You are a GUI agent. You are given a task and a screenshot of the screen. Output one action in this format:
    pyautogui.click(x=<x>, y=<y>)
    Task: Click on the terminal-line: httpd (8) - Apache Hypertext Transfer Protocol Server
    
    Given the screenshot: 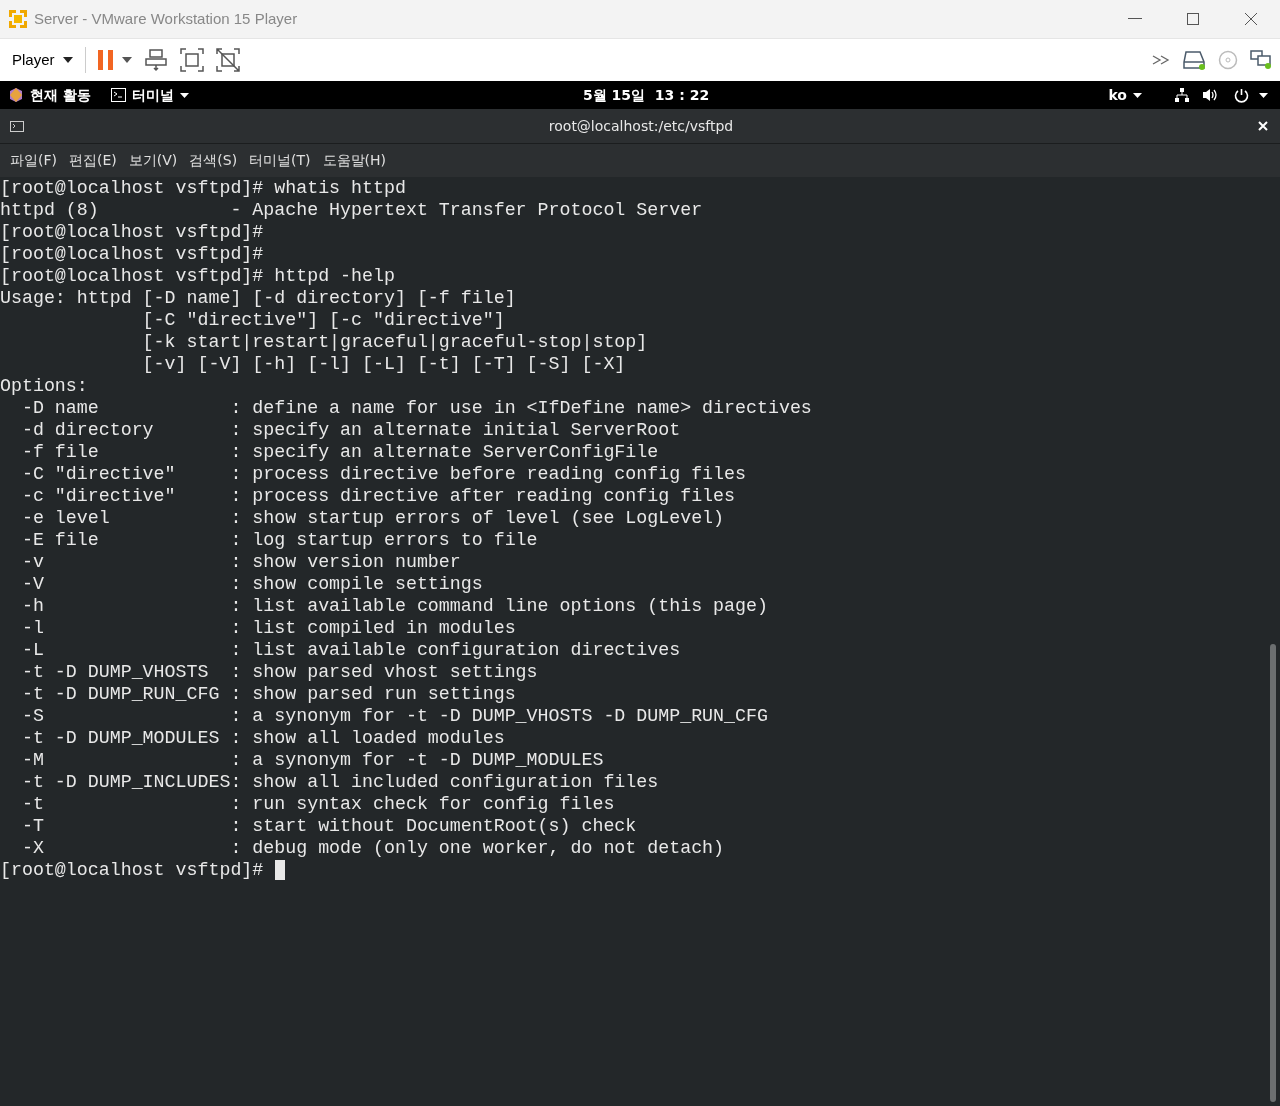 What is the action you would take?
    pyautogui.click(x=351, y=210)
    